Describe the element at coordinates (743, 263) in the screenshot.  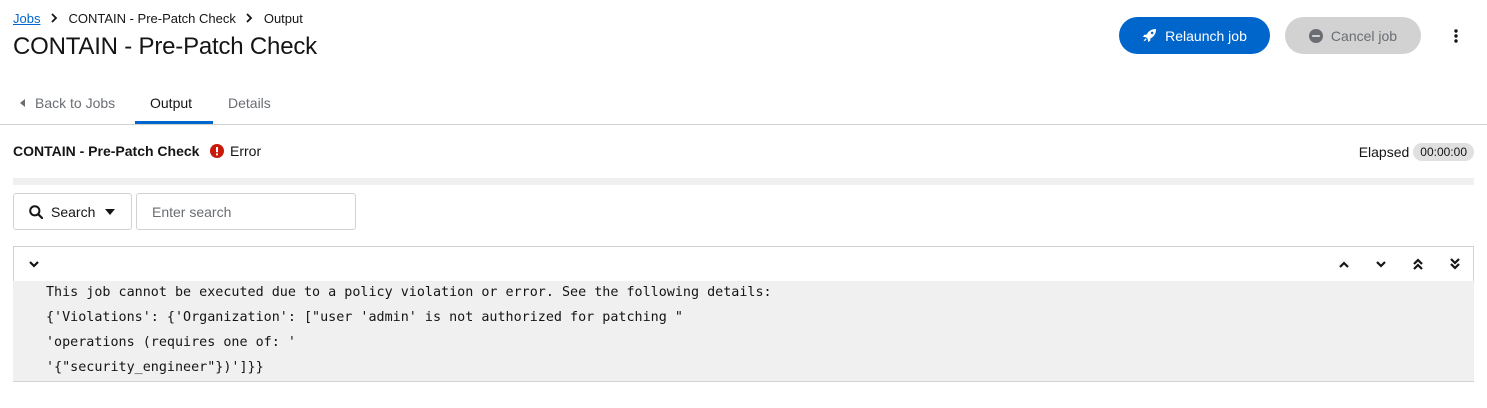
I see `output-toolbar` at that location.